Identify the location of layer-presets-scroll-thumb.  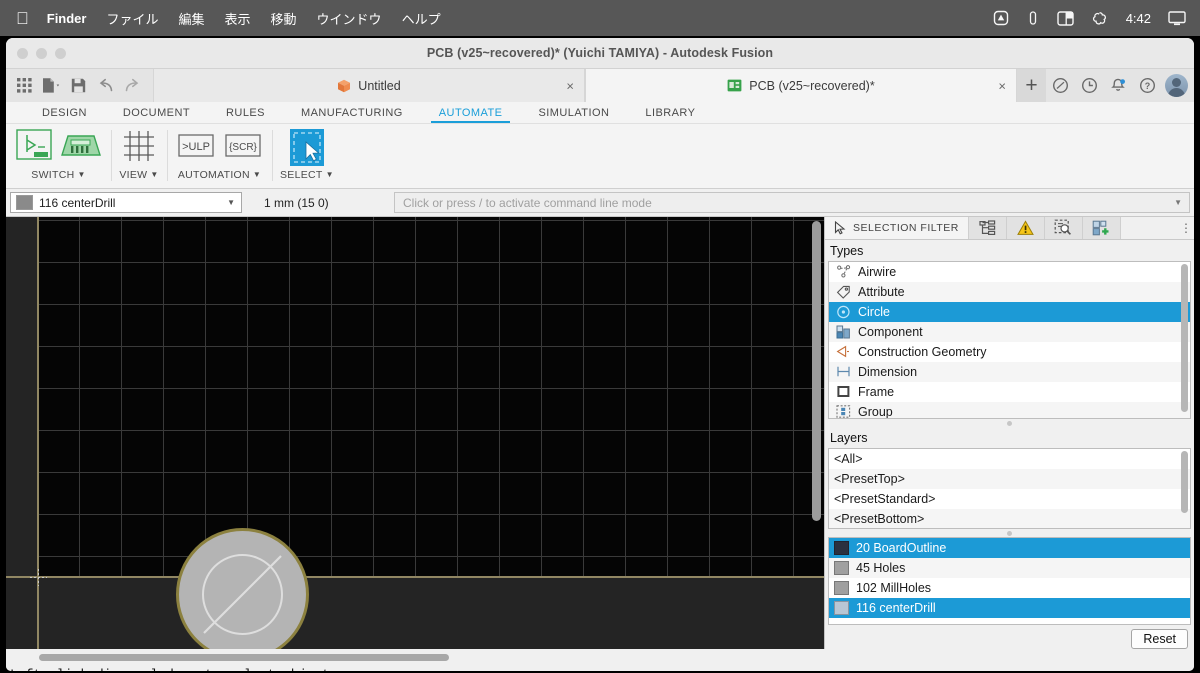
(1184, 482).